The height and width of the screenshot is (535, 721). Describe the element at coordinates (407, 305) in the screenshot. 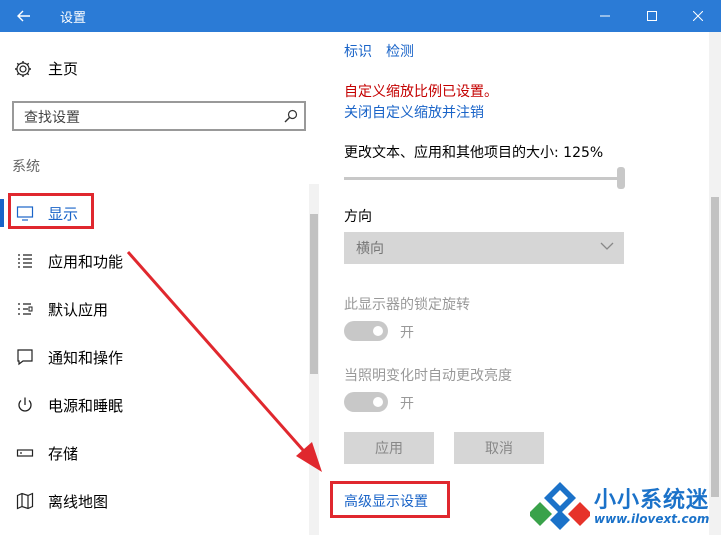

I see `rotation-lock-label: 此显示器的锁定旋转` at that location.